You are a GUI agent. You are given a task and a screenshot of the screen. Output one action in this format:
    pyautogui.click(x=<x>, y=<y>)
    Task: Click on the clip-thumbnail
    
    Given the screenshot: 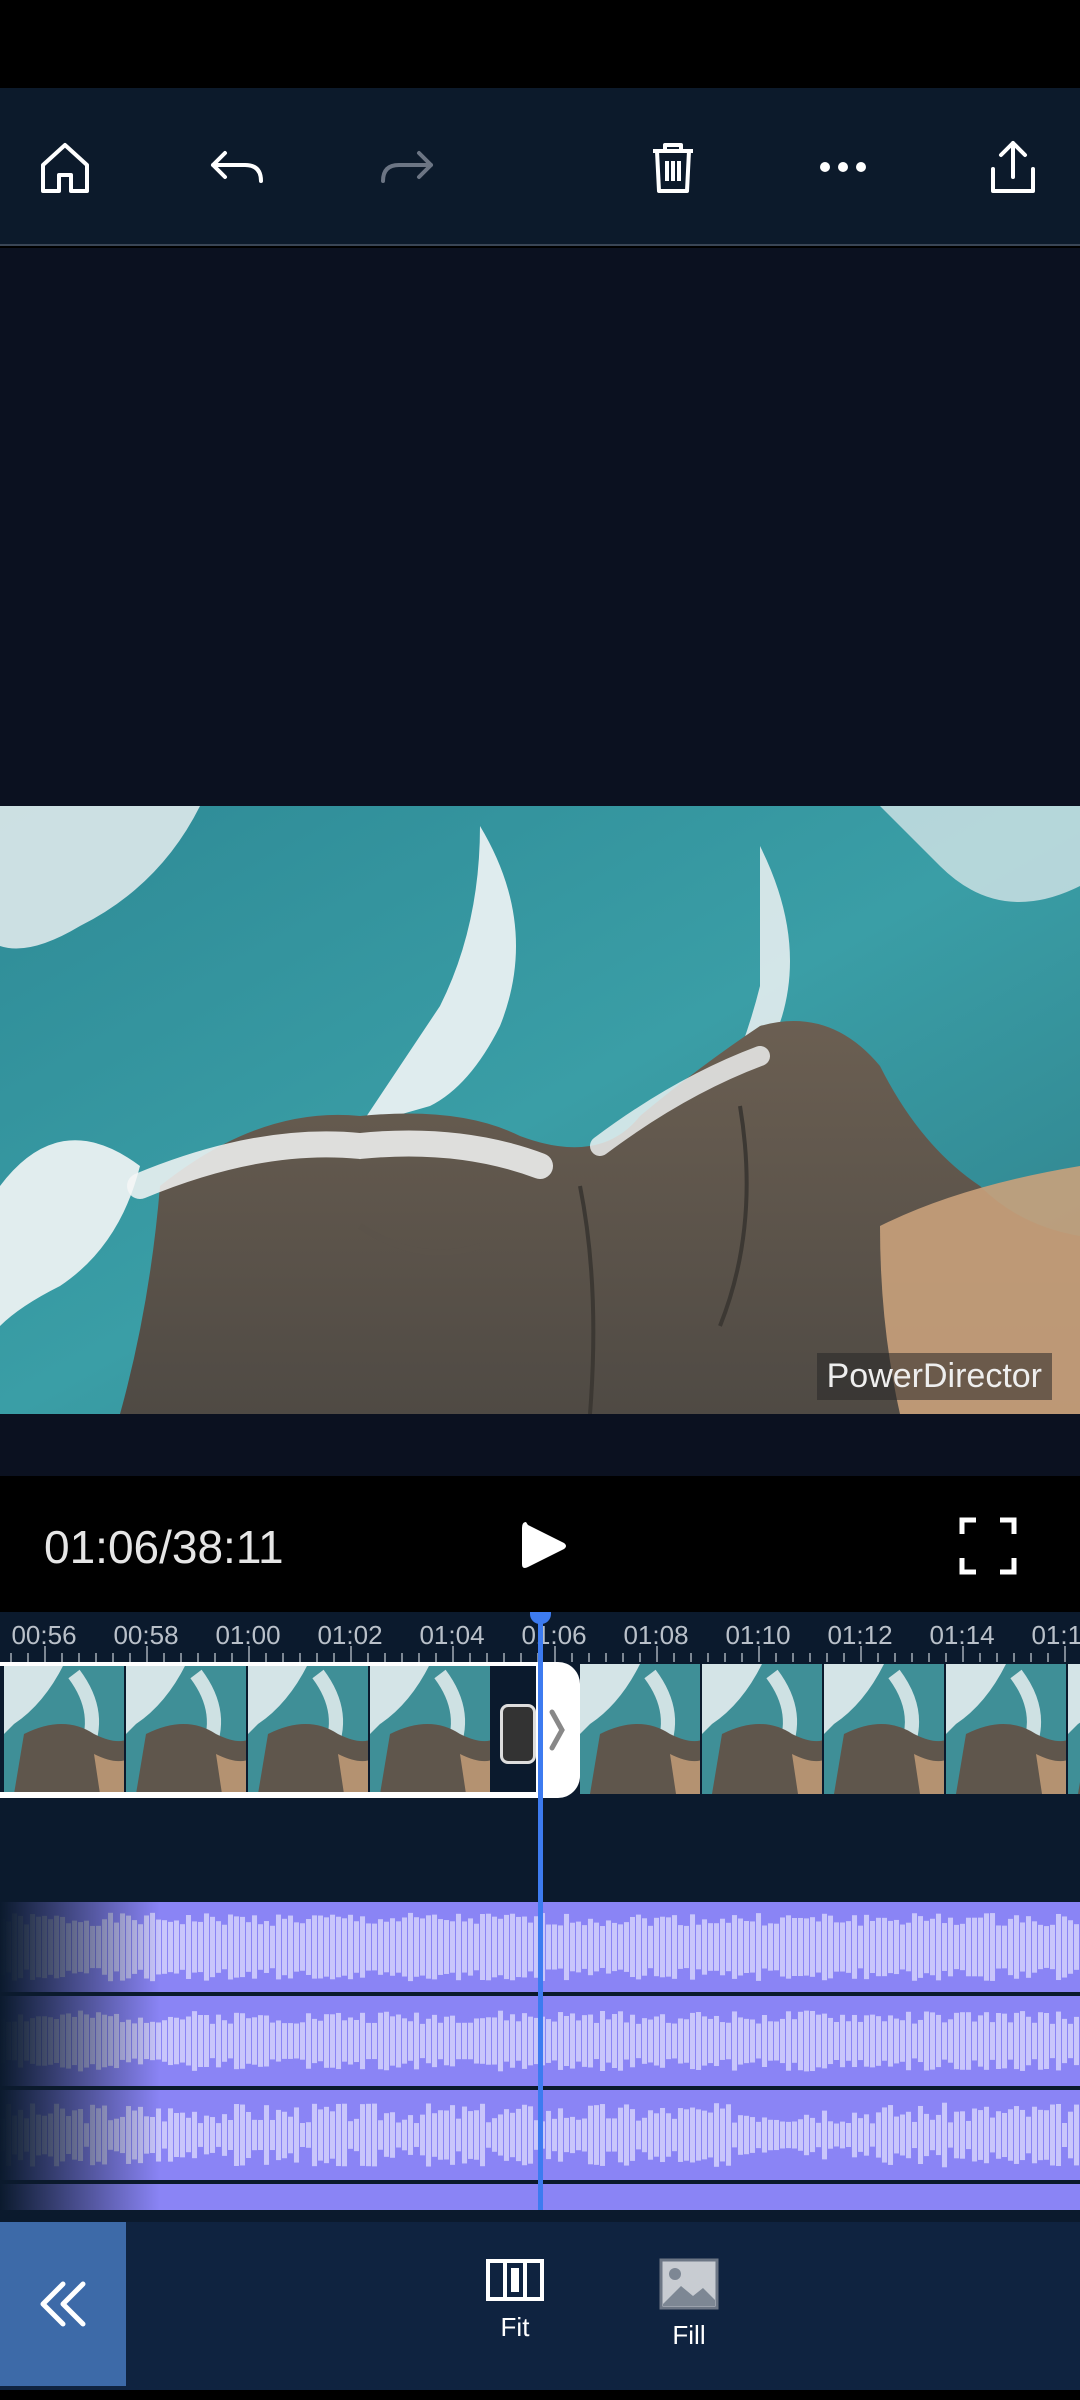 What is the action you would take?
    pyautogui.click(x=187, y=1729)
    